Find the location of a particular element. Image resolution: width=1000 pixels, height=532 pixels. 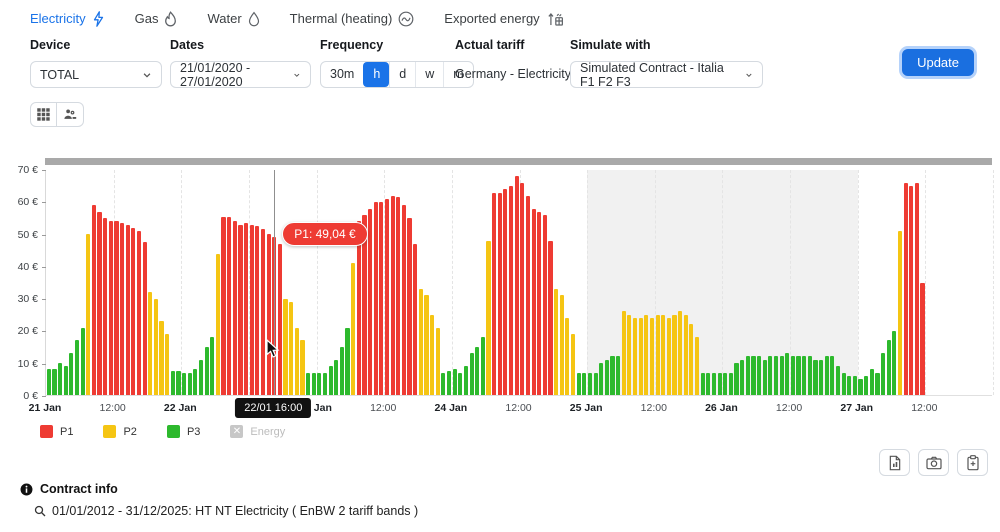

export-data-button is located at coordinates (972, 462).